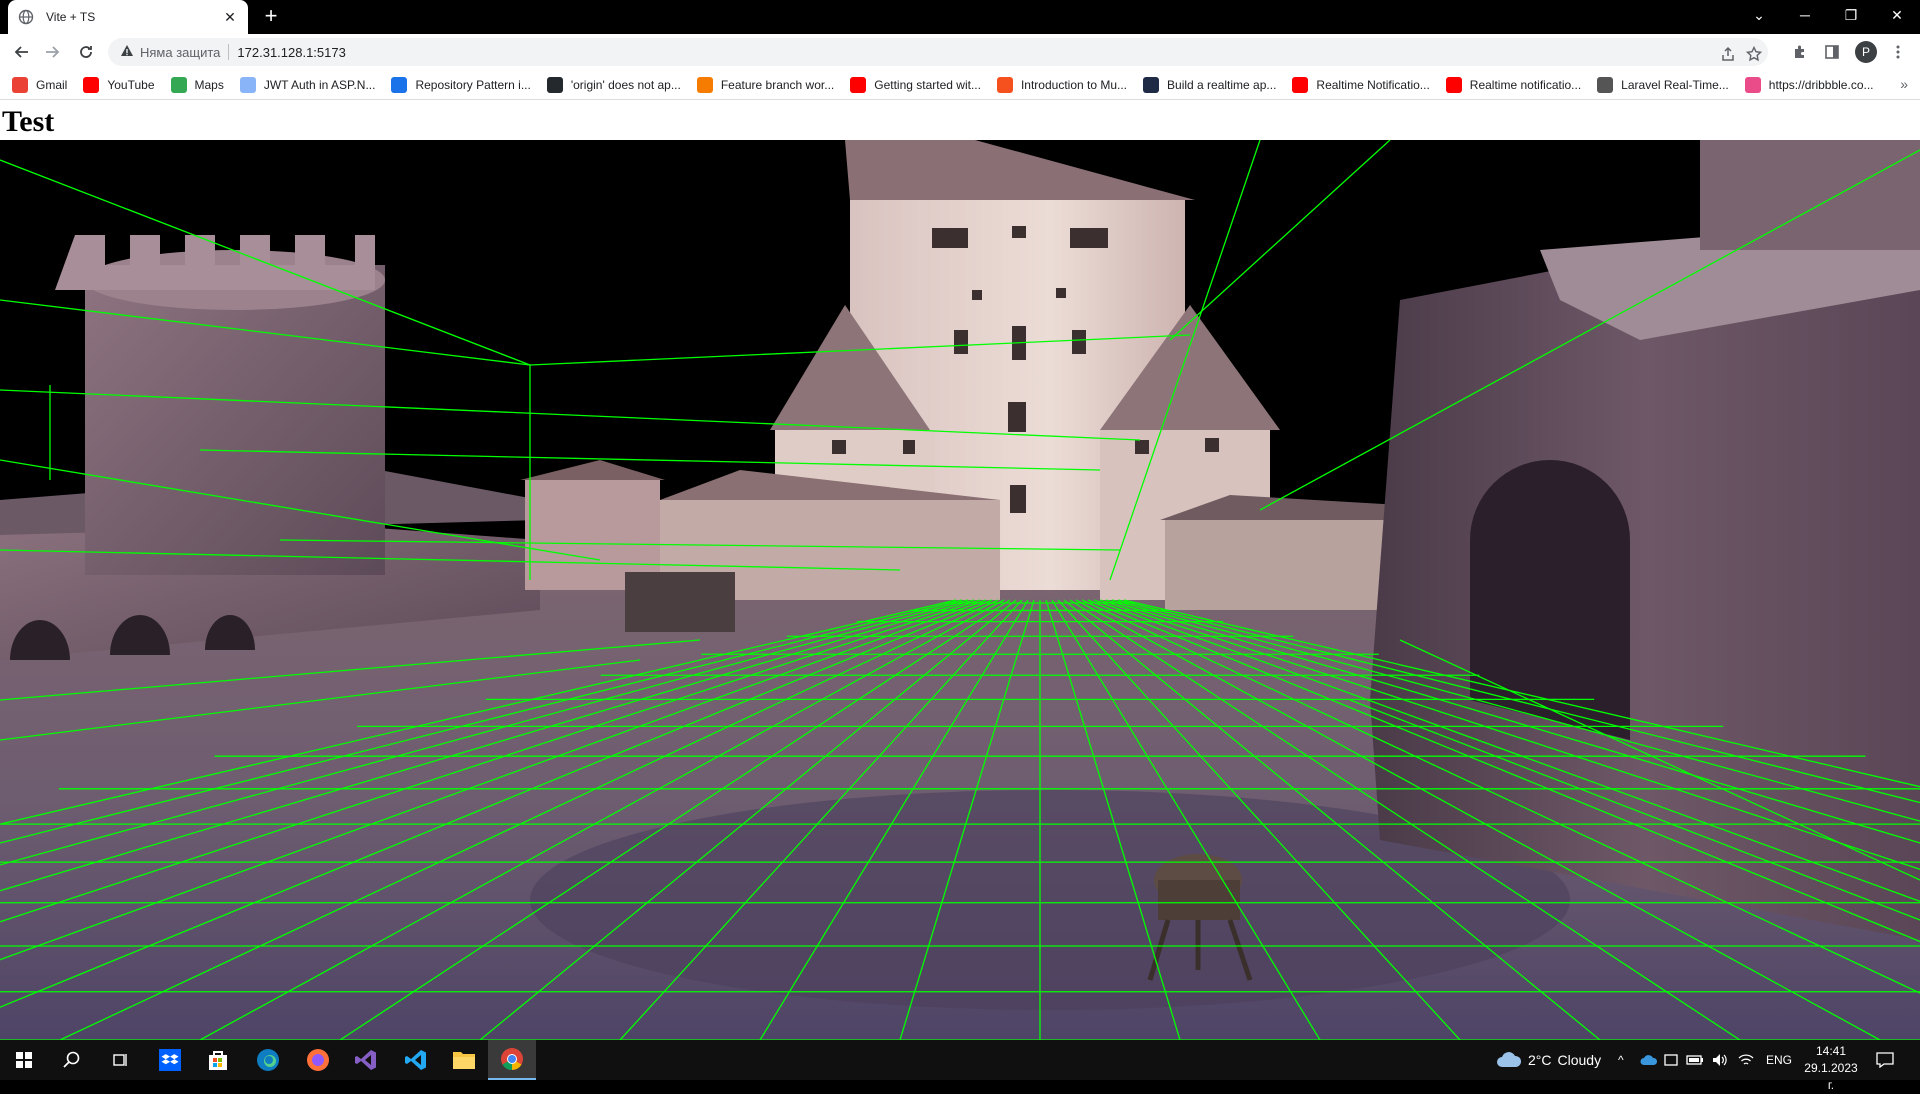 Image resolution: width=1920 pixels, height=1094 pixels. What do you see at coordinates (1695, 1060) in the screenshot?
I see `battery-icon` at bounding box center [1695, 1060].